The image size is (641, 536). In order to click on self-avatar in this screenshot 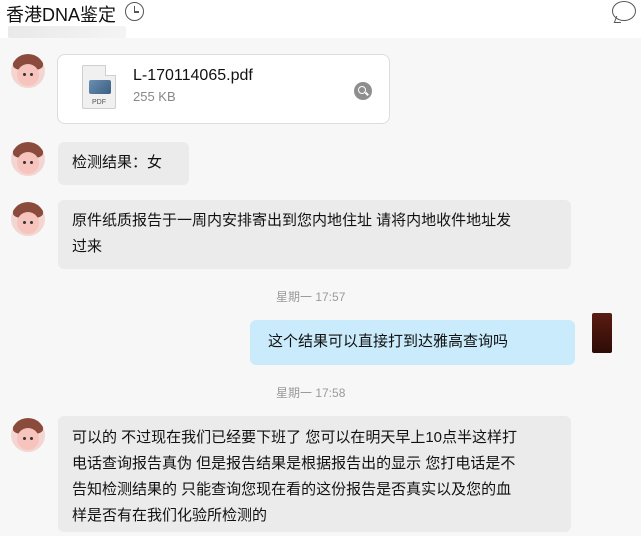, I will do `click(602, 333)`.